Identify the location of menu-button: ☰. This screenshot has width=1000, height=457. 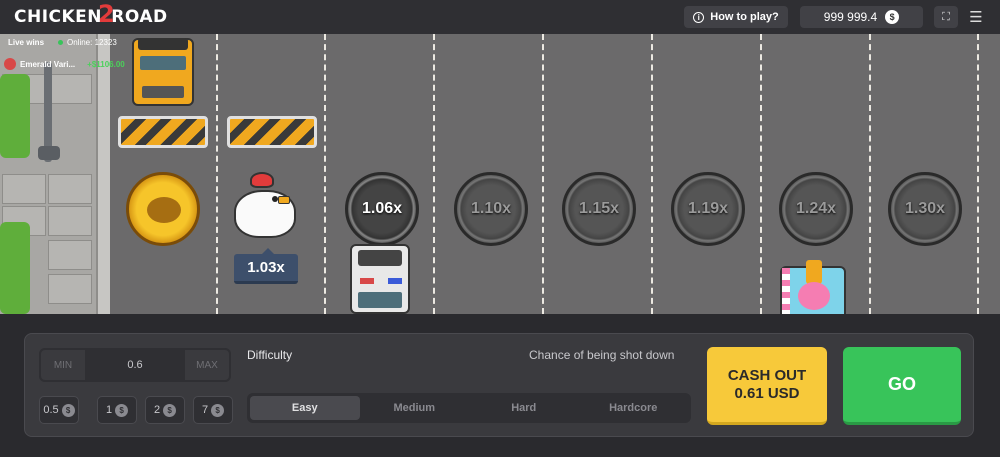
(976, 17).